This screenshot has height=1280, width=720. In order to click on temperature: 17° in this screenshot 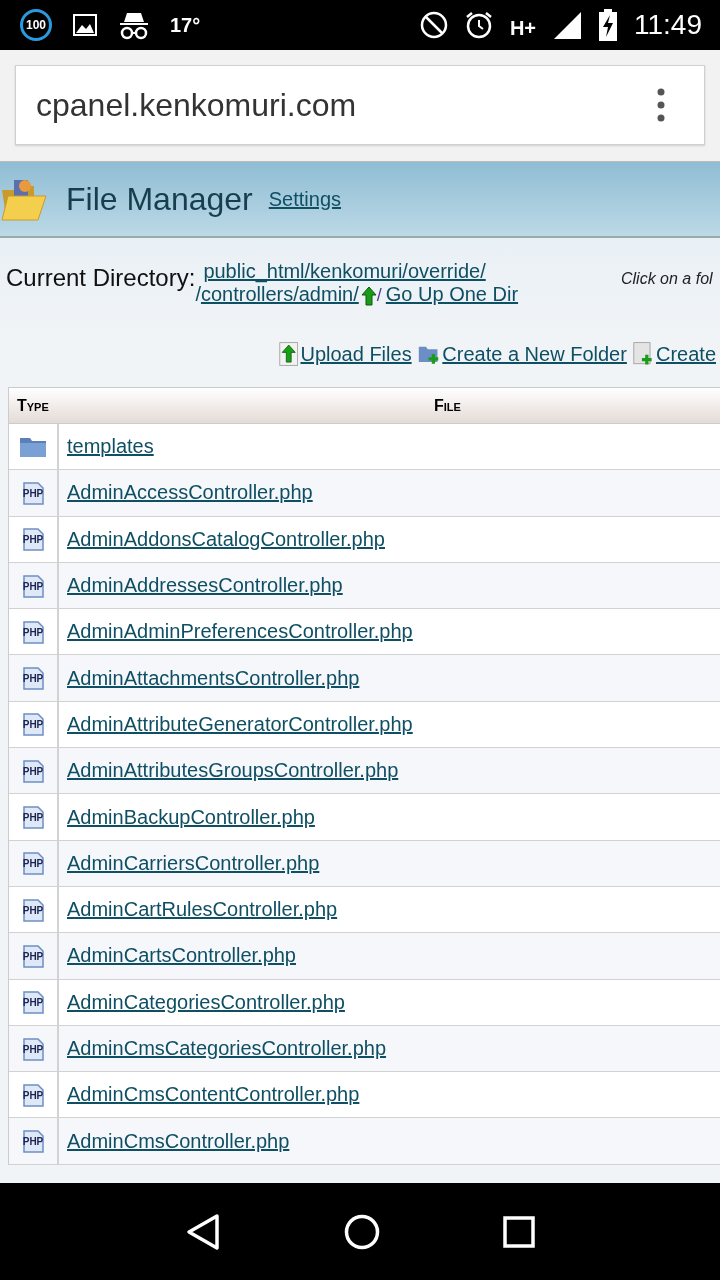, I will do `click(185, 25)`.